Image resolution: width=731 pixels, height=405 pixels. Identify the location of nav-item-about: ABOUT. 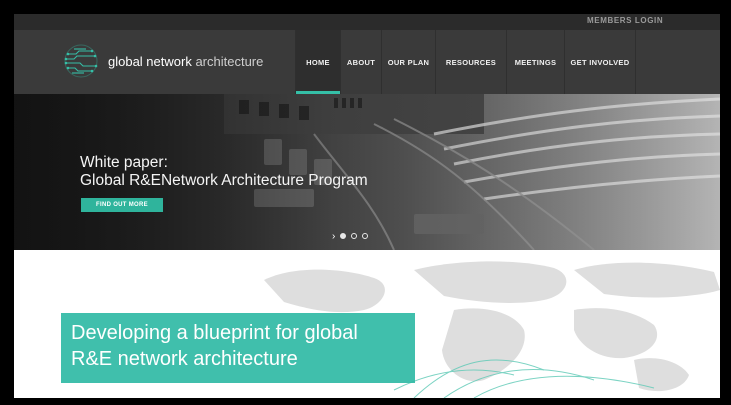
(360, 62).